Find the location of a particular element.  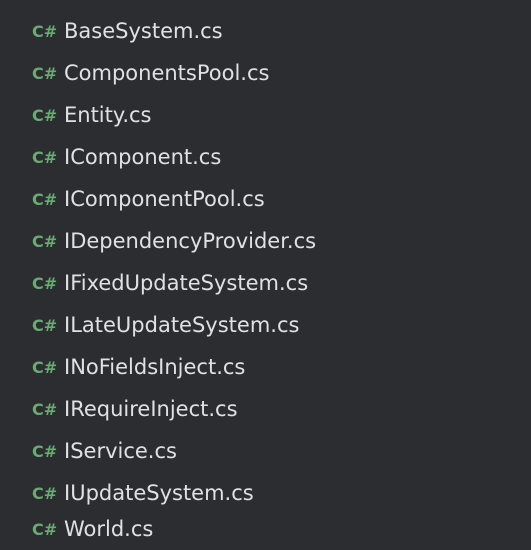

file-item-iservice: C# IService.cs is located at coordinates (104, 451).